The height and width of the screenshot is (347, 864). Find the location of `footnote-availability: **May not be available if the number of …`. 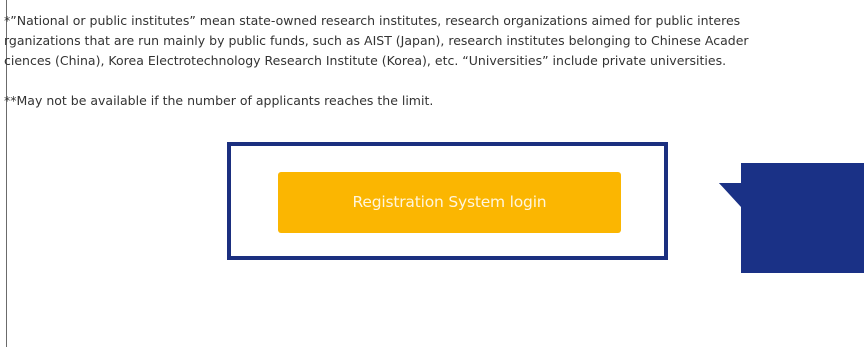

footnote-availability: **May not be available if the number of … is located at coordinates (219, 100).